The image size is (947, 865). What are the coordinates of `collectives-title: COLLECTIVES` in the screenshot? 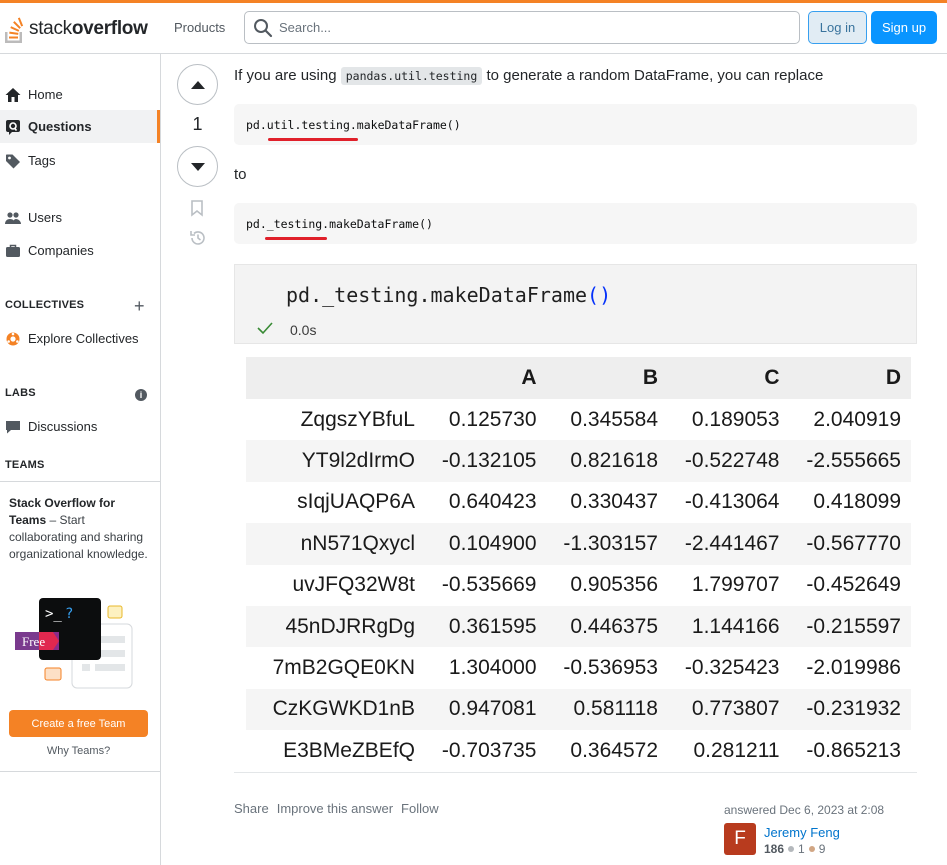 It's located at (45, 305).